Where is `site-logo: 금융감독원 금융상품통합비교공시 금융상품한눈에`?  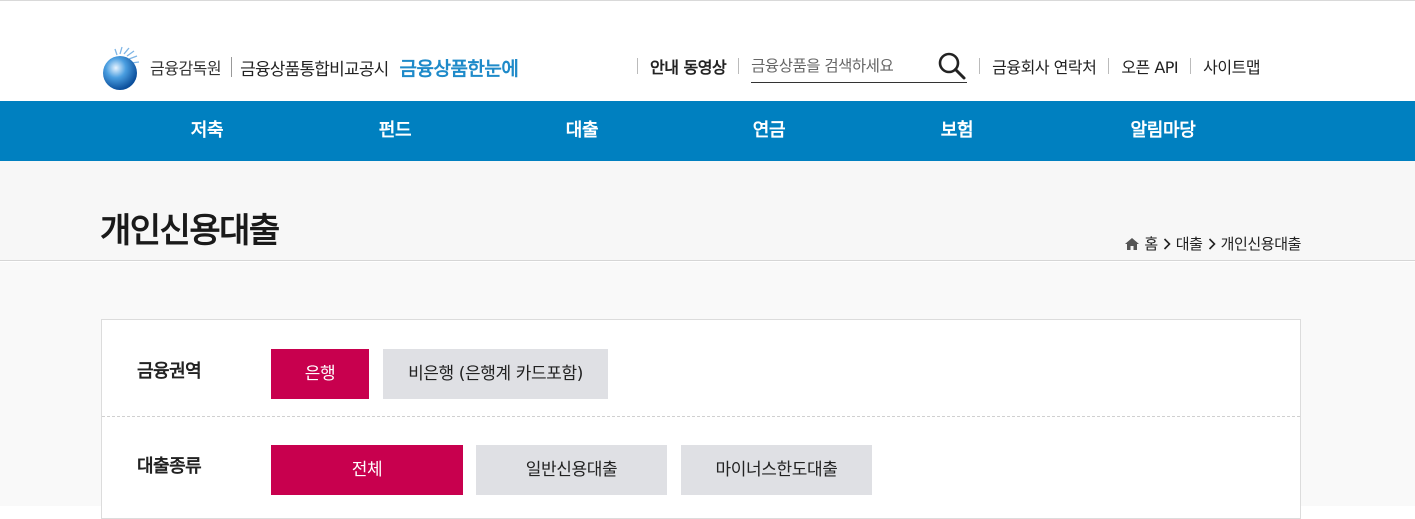
site-logo: 금융감독원 금융상품통합비교공시 금융상품한눈에 is located at coordinates (309, 67).